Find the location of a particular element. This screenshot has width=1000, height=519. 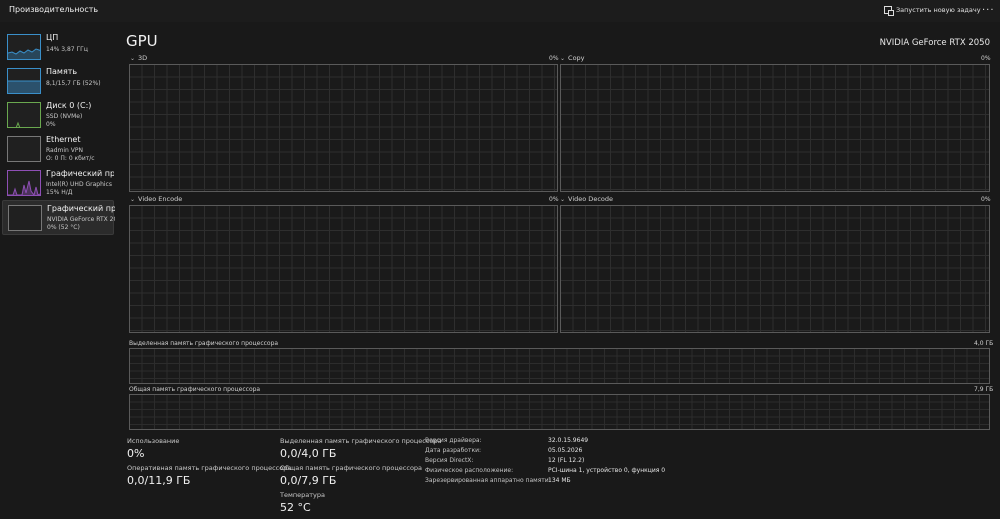

ethernet-thumbnail is located at coordinates (24, 149).